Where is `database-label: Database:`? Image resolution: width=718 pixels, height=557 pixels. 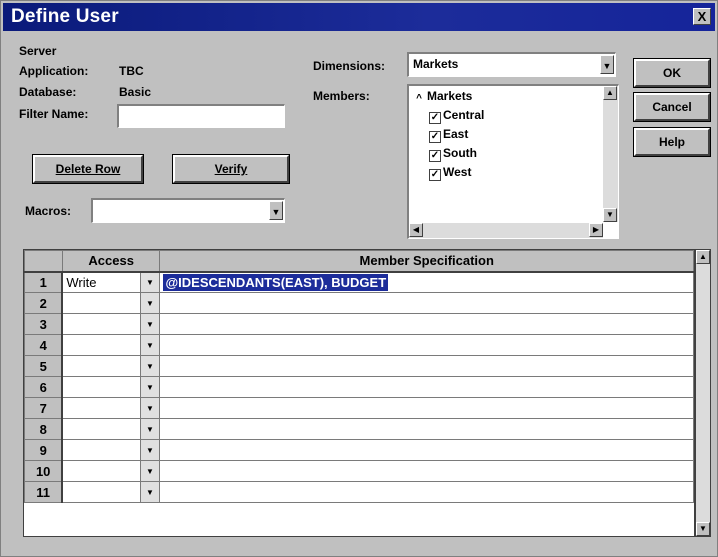
database-label: Database: is located at coordinates (48, 92).